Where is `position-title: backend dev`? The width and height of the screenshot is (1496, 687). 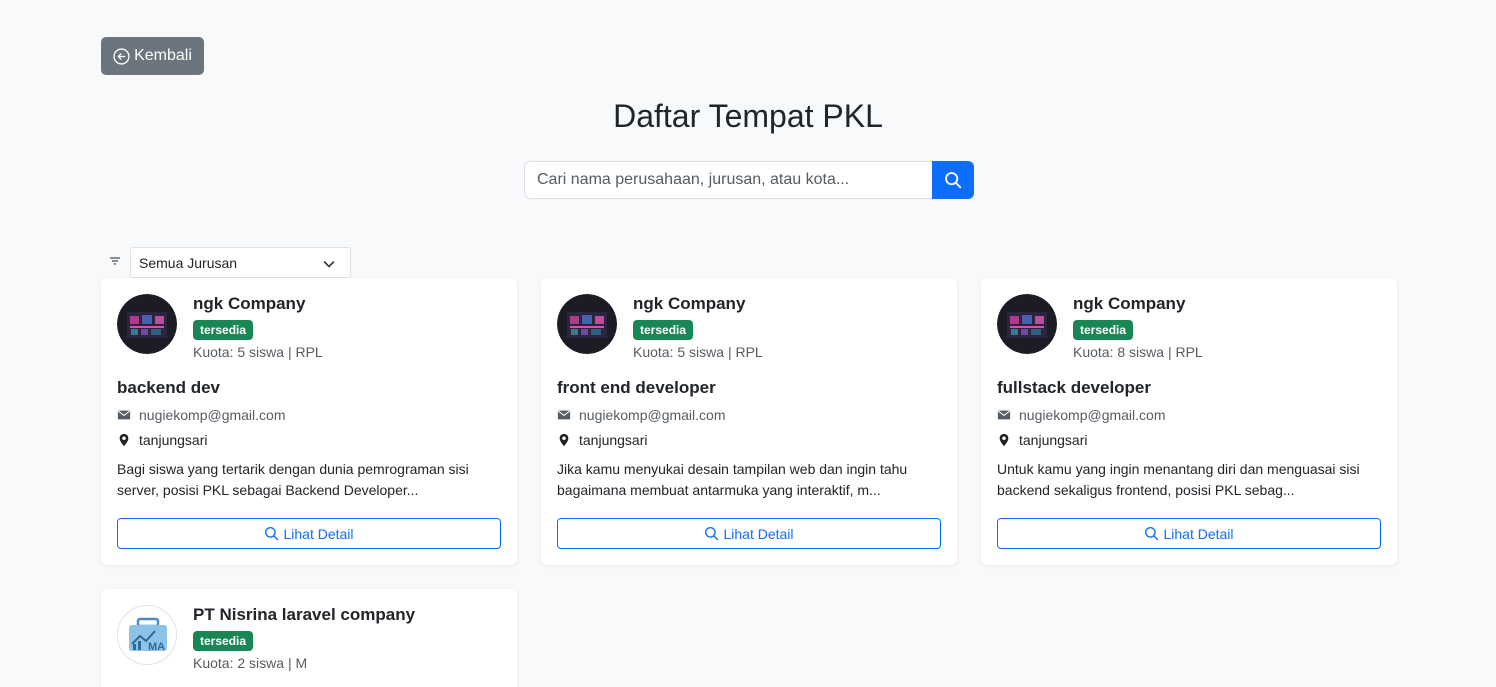 position-title: backend dev is located at coordinates (168, 387).